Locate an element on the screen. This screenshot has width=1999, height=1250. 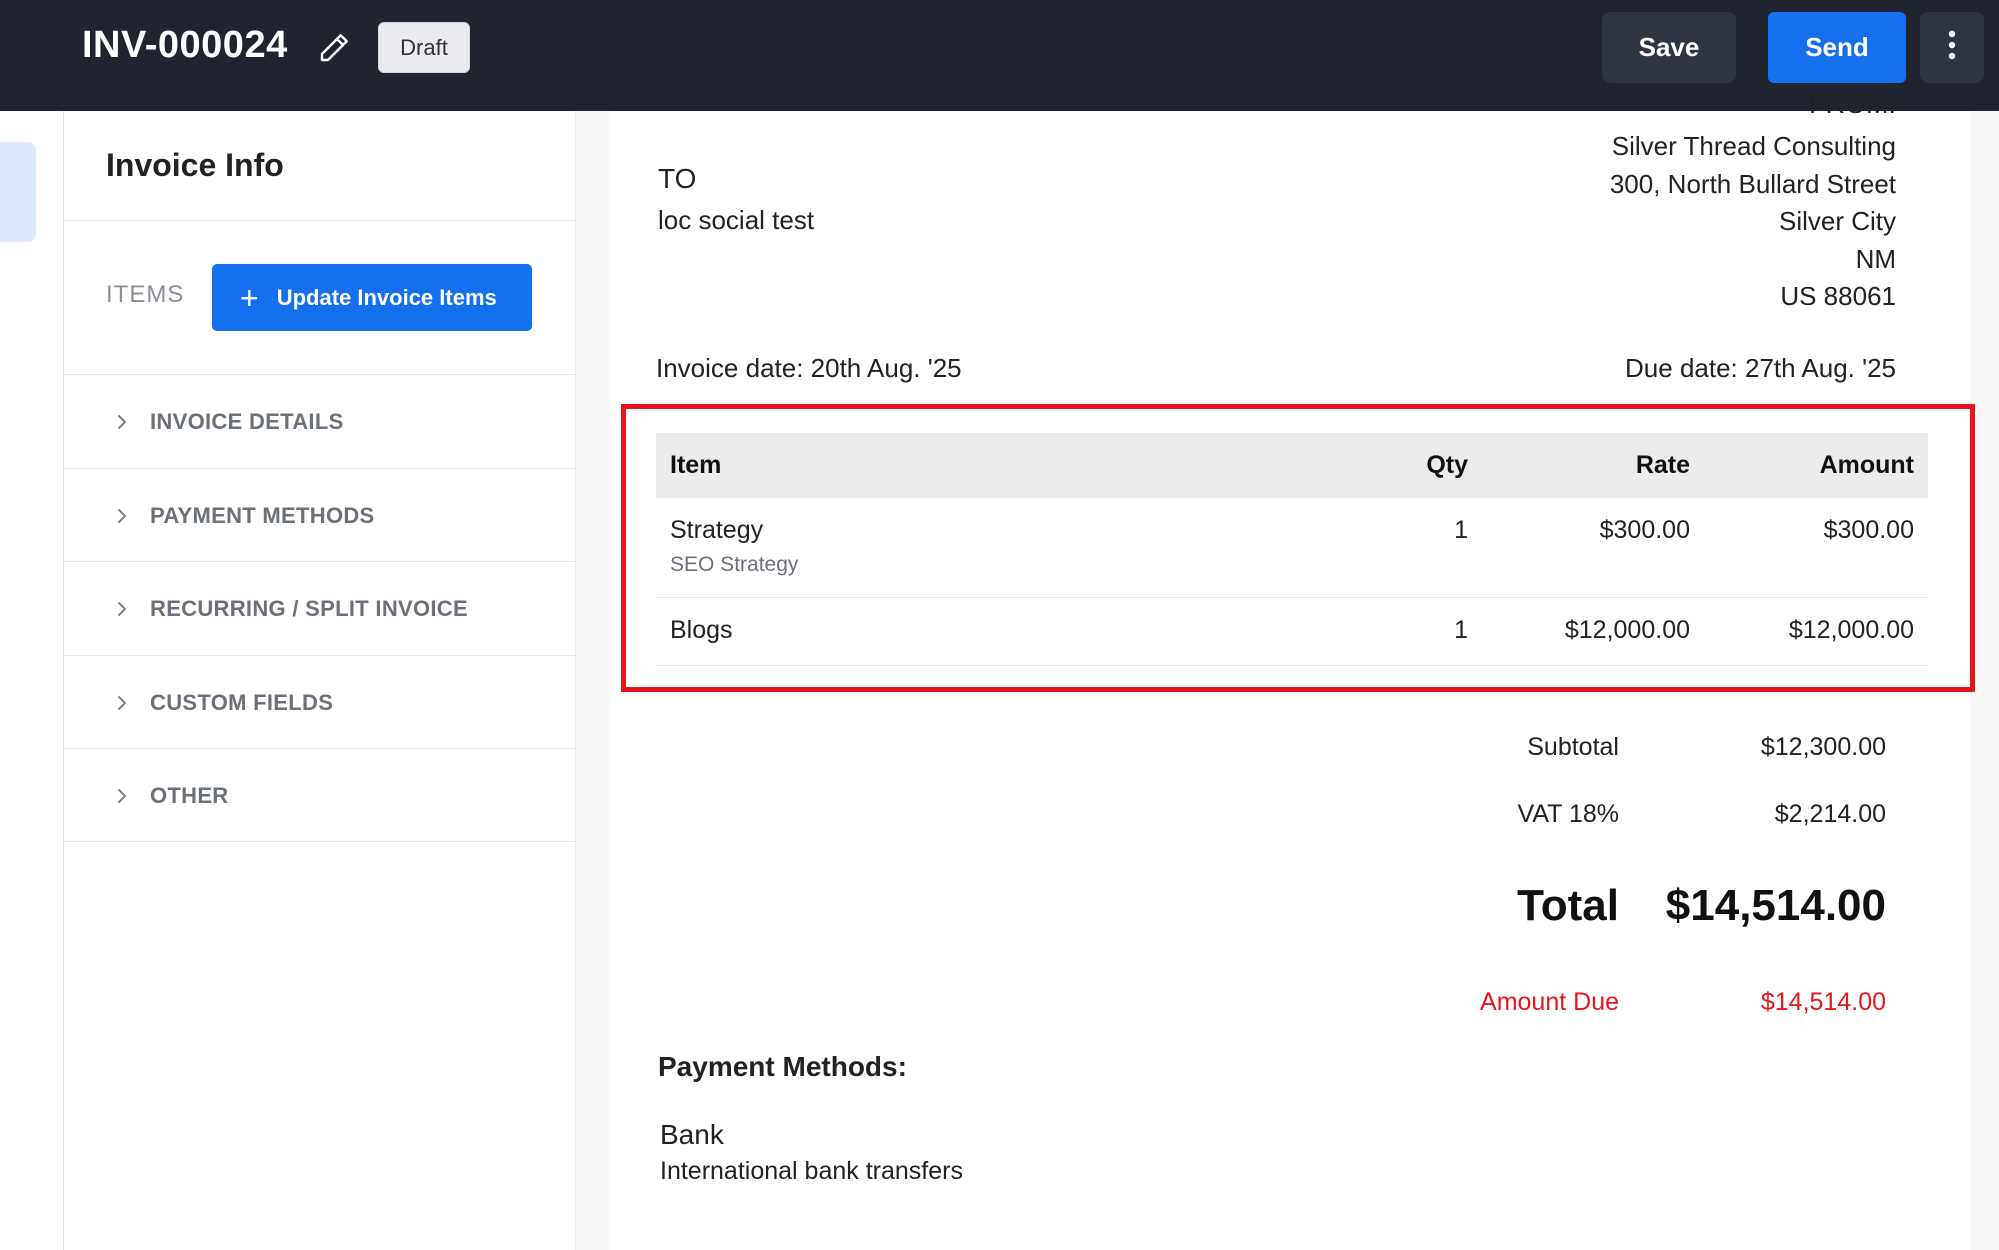
kebab-icon is located at coordinates (1952, 47).